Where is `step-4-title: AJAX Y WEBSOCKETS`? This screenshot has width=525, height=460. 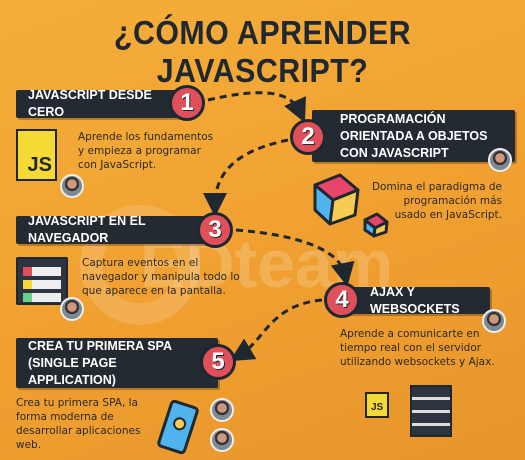
step-4-title: AJAX Y WEBSOCKETS is located at coordinates (416, 300).